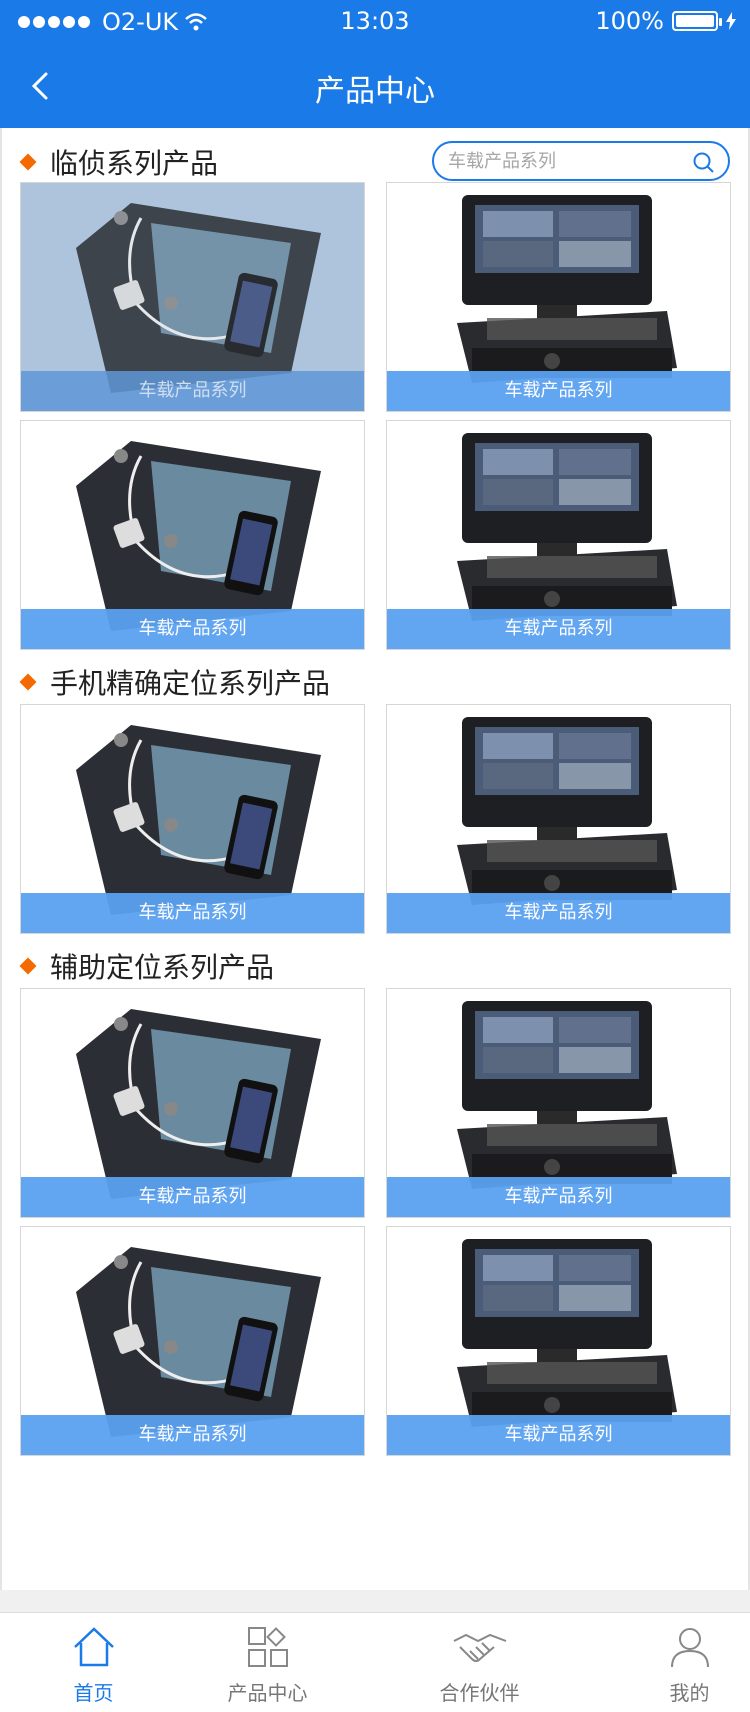 This screenshot has width=750, height=1712. I want to click on home-icon, so click(93, 1647).